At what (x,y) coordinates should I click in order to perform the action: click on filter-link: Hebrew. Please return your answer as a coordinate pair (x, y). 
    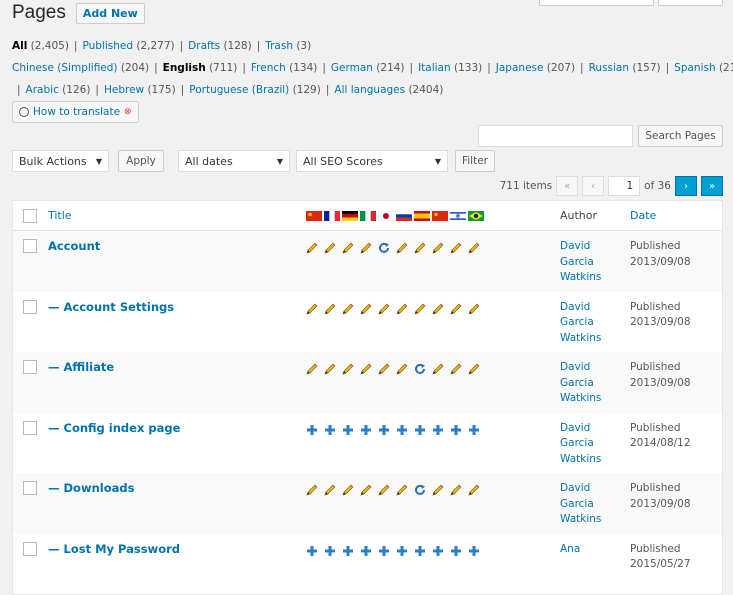
    Looking at the image, I should click on (124, 90).